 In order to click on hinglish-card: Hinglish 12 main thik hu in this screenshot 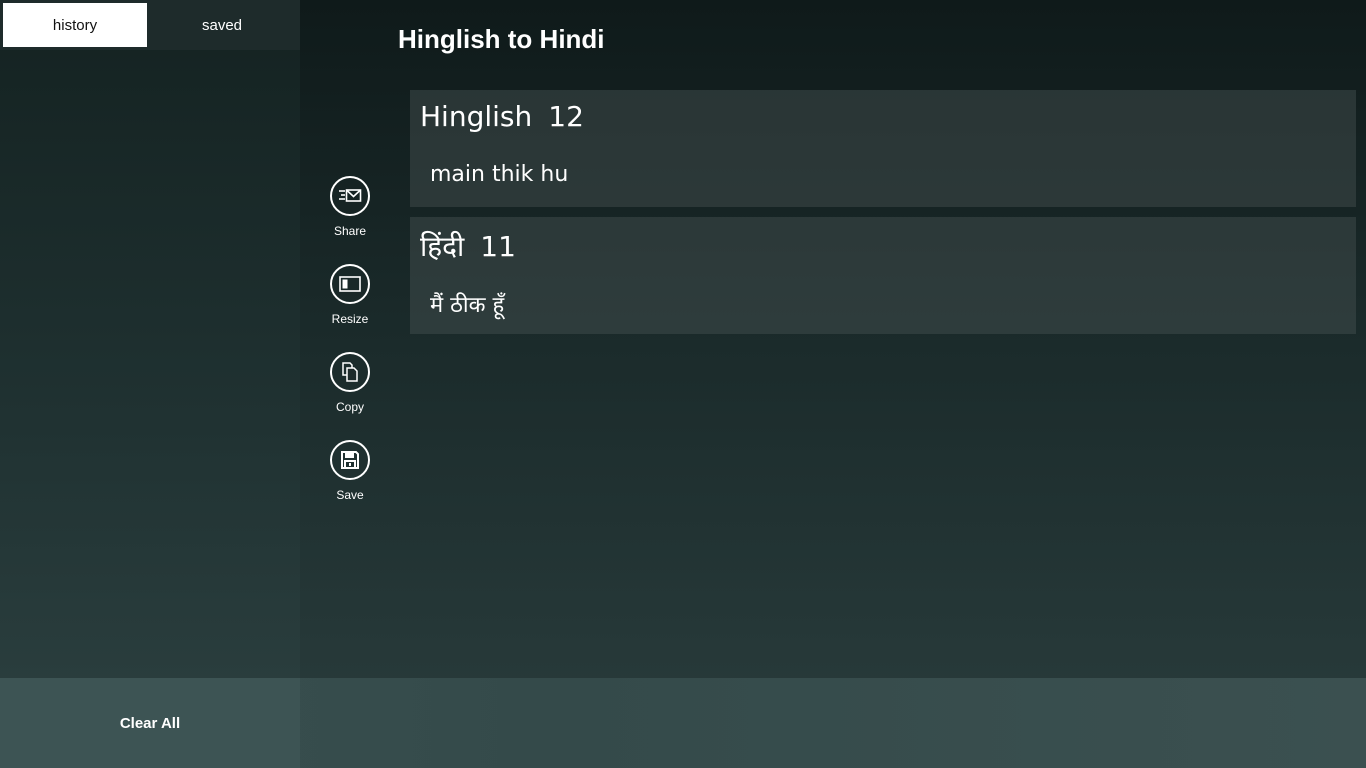, I will do `click(883, 148)`.